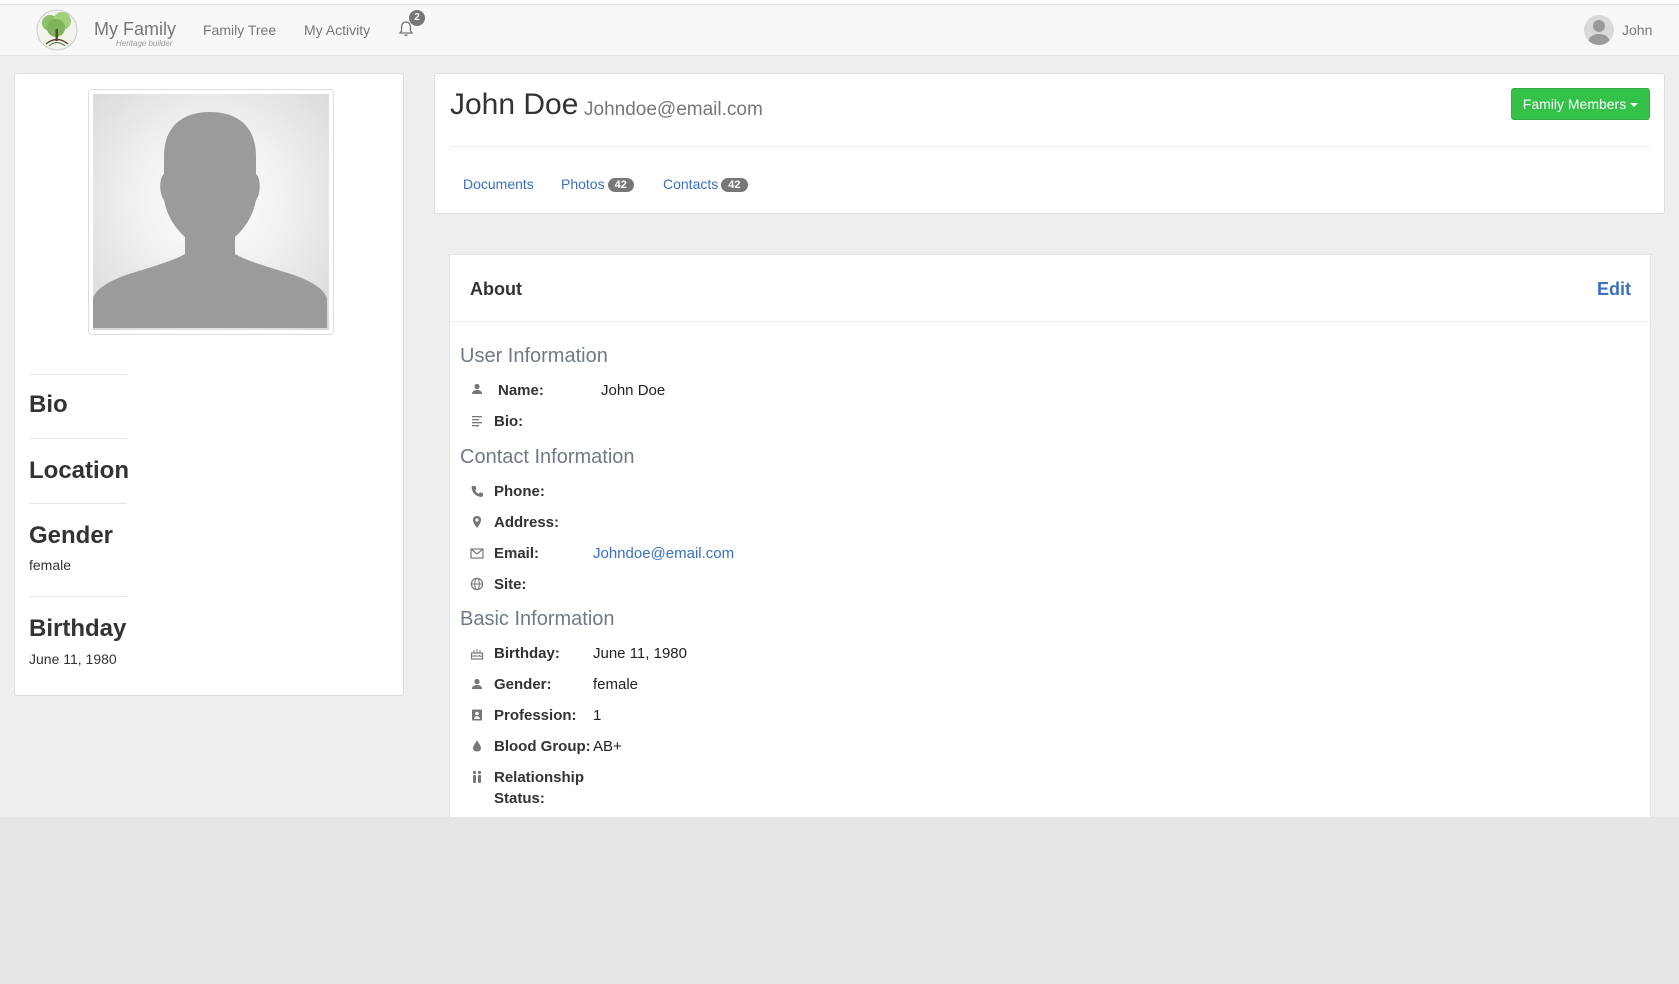  What do you see at coordinates (597, 715) in the screenshot?
I see `profession-value: 1` at bounding box center [597, 715].